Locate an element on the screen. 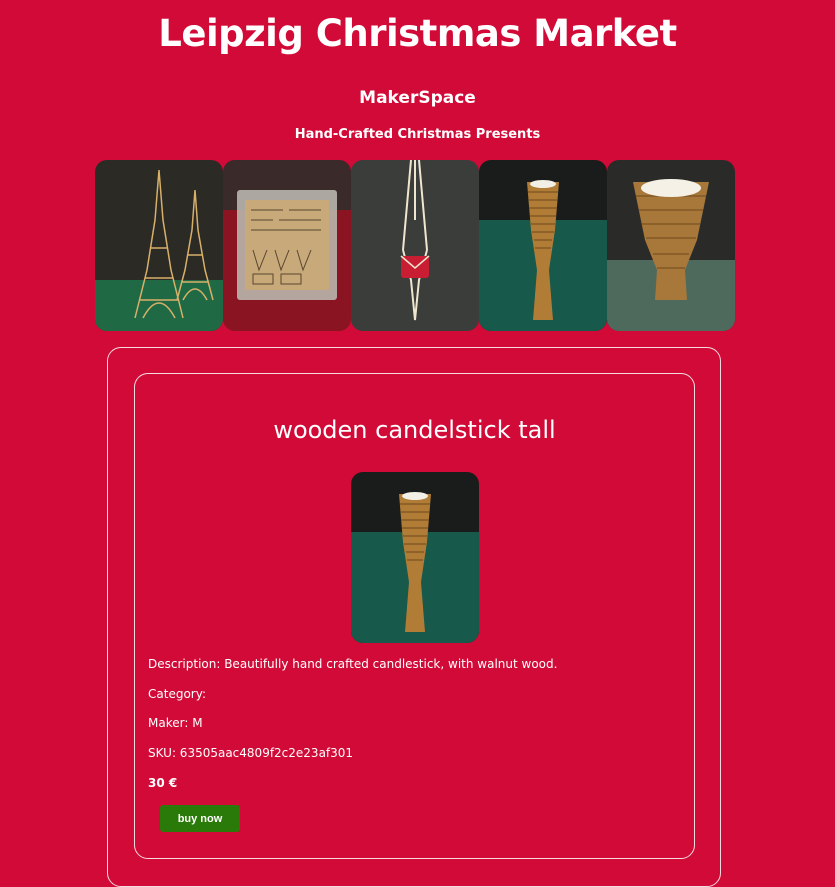 The width and height of the screenshot is (835, 887). product-image is located at coordinates (415, 557).